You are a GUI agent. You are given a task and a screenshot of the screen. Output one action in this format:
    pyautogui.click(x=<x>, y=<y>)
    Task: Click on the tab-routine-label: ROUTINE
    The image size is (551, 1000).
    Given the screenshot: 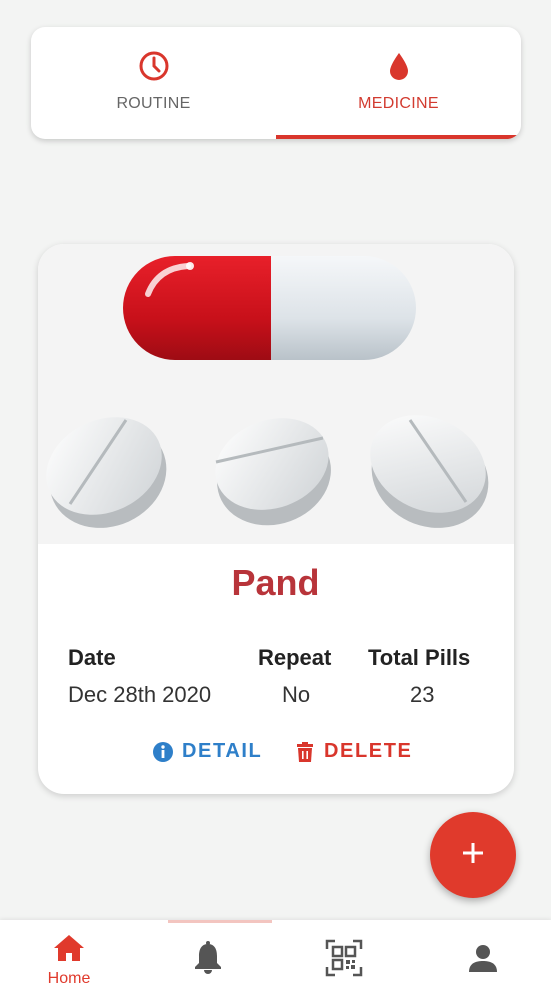 What is the action you would take?
    pyautogui.click(x=153, y=103)
    